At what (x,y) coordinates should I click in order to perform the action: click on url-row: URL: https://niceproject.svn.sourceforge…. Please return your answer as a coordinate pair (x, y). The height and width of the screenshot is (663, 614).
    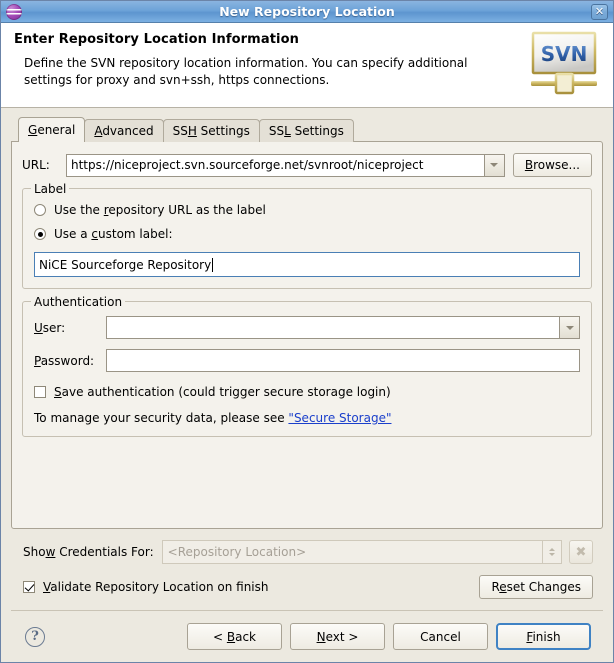
    Looking at the image, I should click on (307, 165).